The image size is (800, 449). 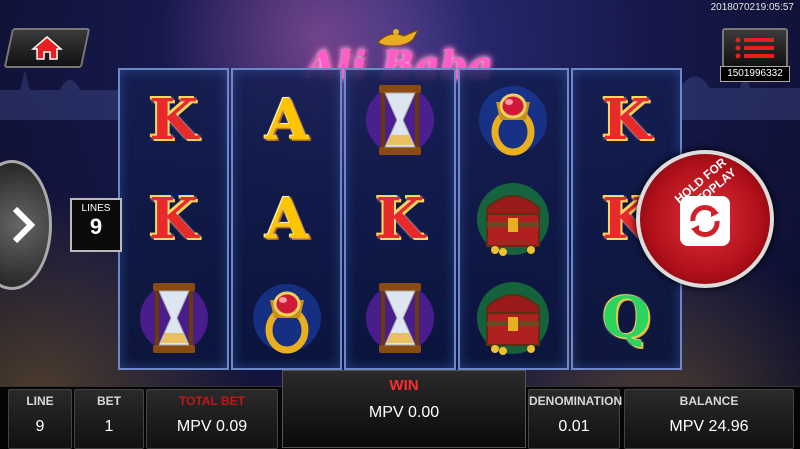 I want to click on line-cell: LINE 9, so click(x=40, y=419).